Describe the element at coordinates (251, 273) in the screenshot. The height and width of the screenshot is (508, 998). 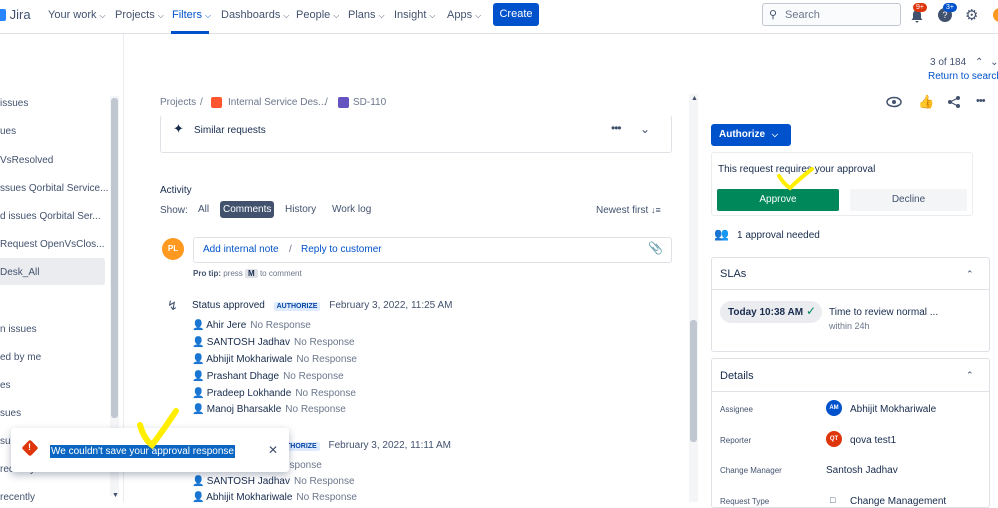
I see `keyboard-key: M` at that location.